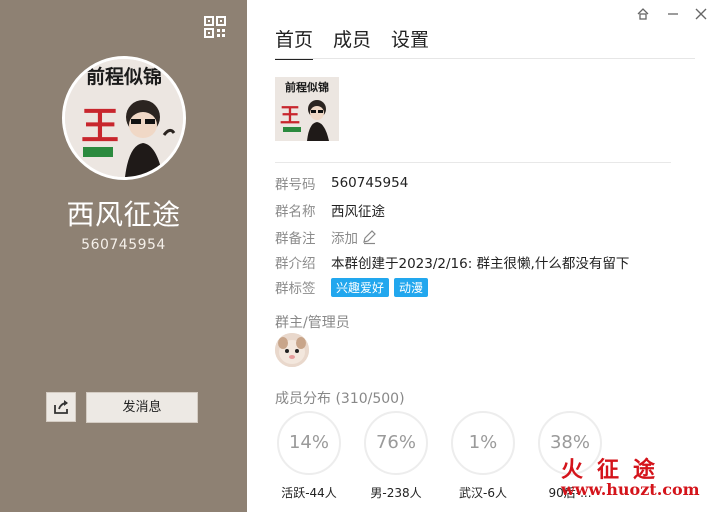 The height and width of the screenshot is (512, 707). I want to click on minimize-icon, so click(673, 14).